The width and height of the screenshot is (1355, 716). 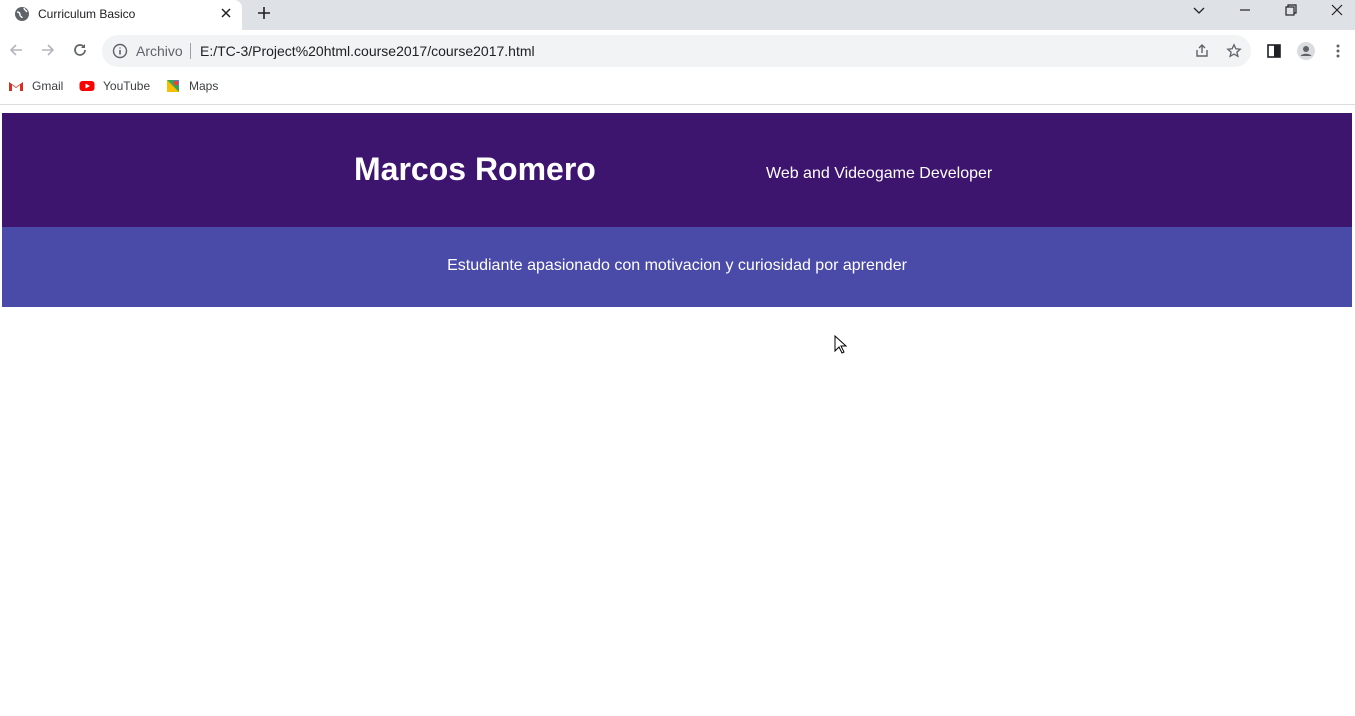 I want to click on site-info-icon, so click(x=120, y=51).